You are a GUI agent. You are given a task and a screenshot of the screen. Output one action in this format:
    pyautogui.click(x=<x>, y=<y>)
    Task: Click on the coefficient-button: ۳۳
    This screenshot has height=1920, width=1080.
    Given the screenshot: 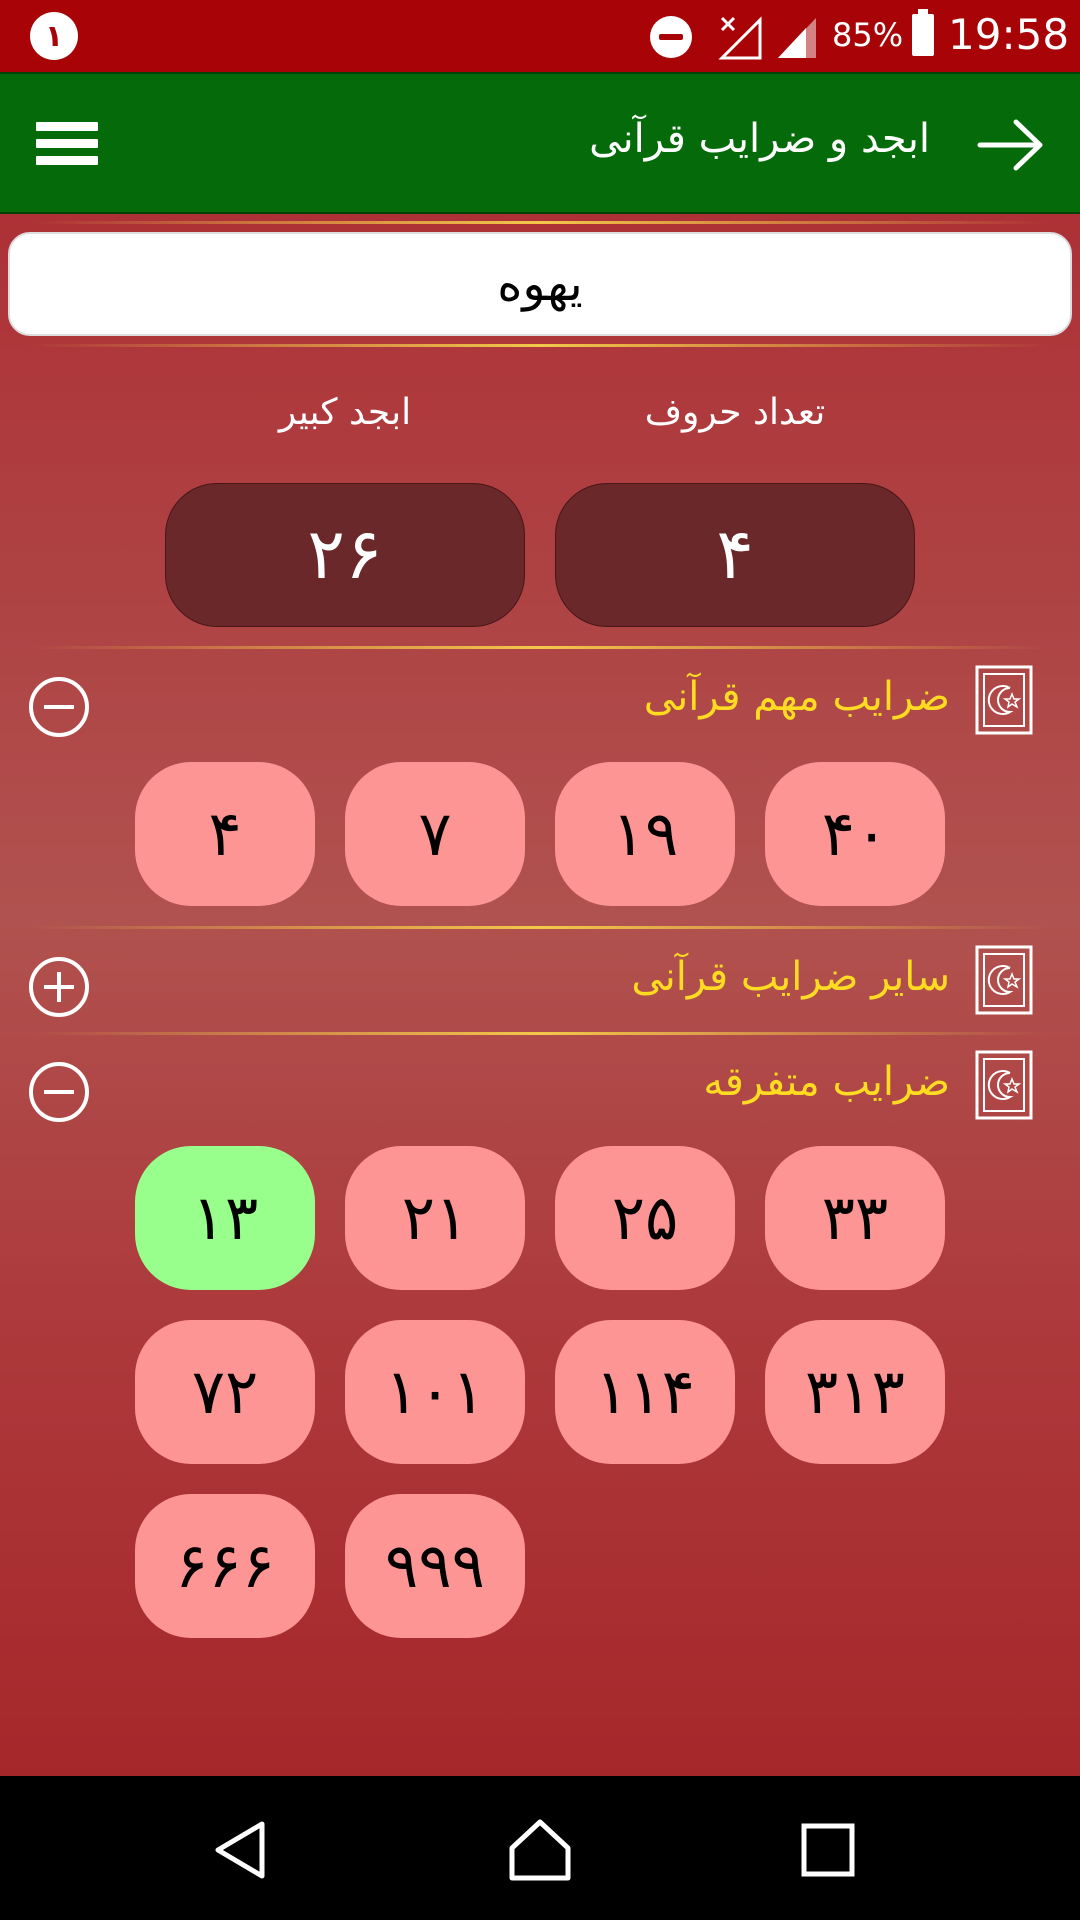 What is the action you would take?
    pyautogui.click(x=855, y=1218)
    